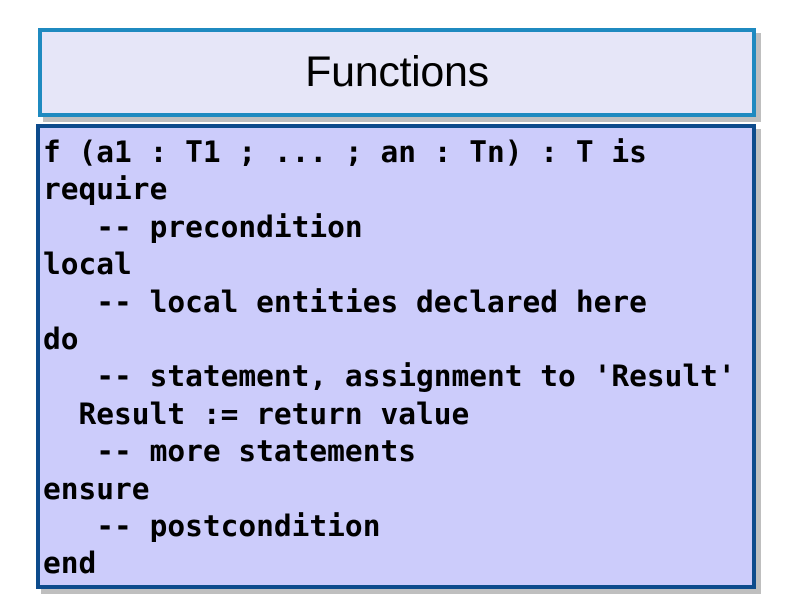 Image resolution: width=794 pixels, height=596 pixels. I want to click on code-line: local, so click(87, 264).